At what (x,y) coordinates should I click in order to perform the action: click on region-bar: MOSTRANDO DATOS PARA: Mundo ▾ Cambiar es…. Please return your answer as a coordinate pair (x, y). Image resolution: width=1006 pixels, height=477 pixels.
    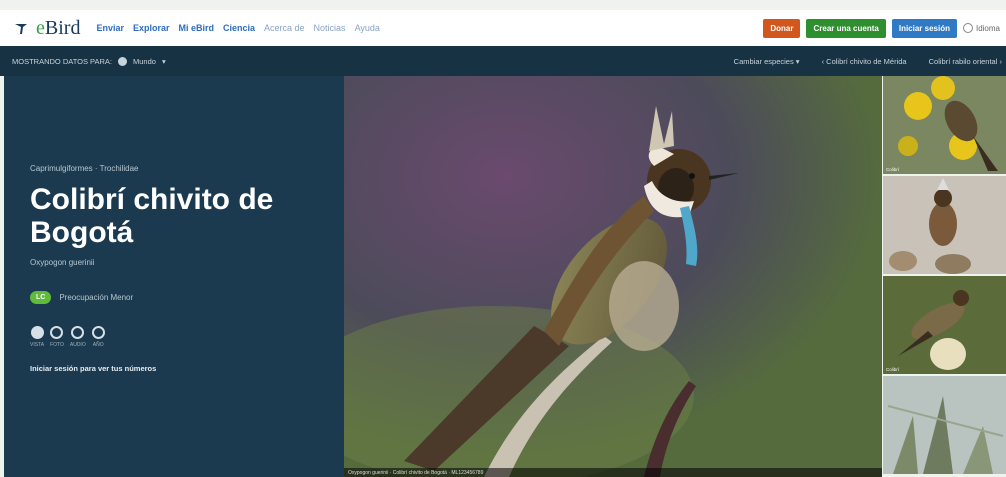
    Looking at the image, I should click on (503, 61).